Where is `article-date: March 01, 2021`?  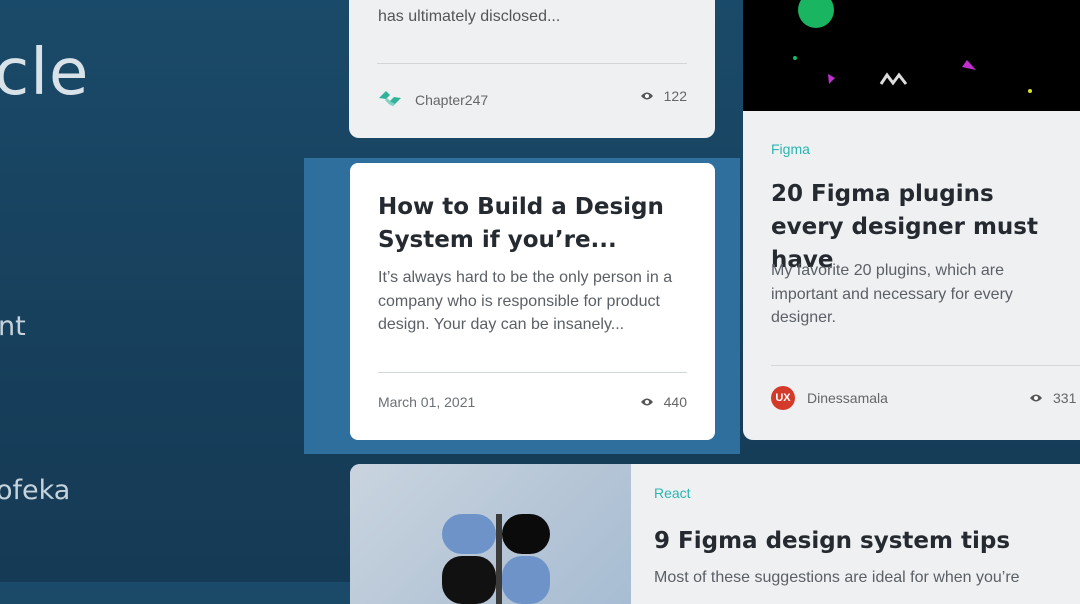 article-date: March 01, 2021 is located at coordinates (427, 402).